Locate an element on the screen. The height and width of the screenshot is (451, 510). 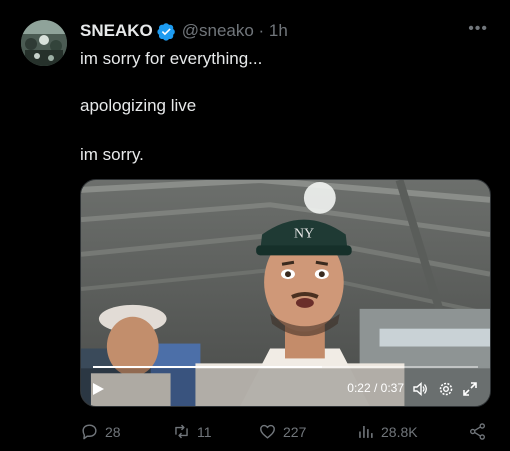
svg-text: NY is located at coordinates (304, 234).